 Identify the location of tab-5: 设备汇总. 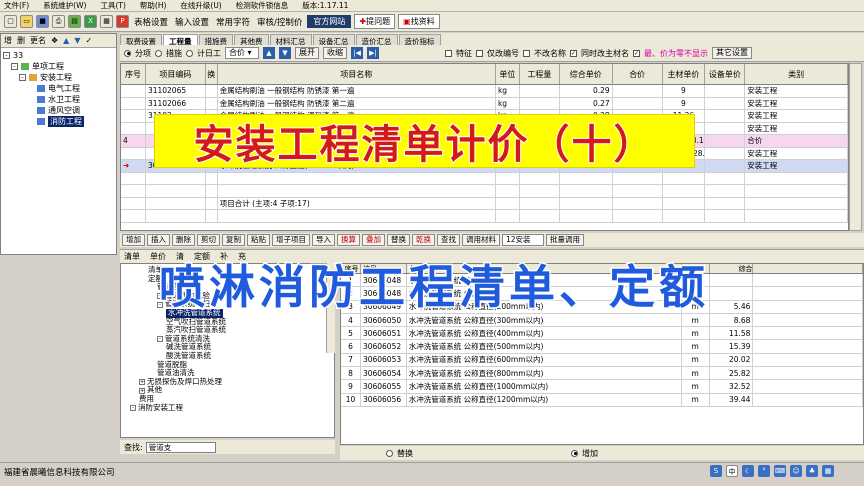
(333, 40).